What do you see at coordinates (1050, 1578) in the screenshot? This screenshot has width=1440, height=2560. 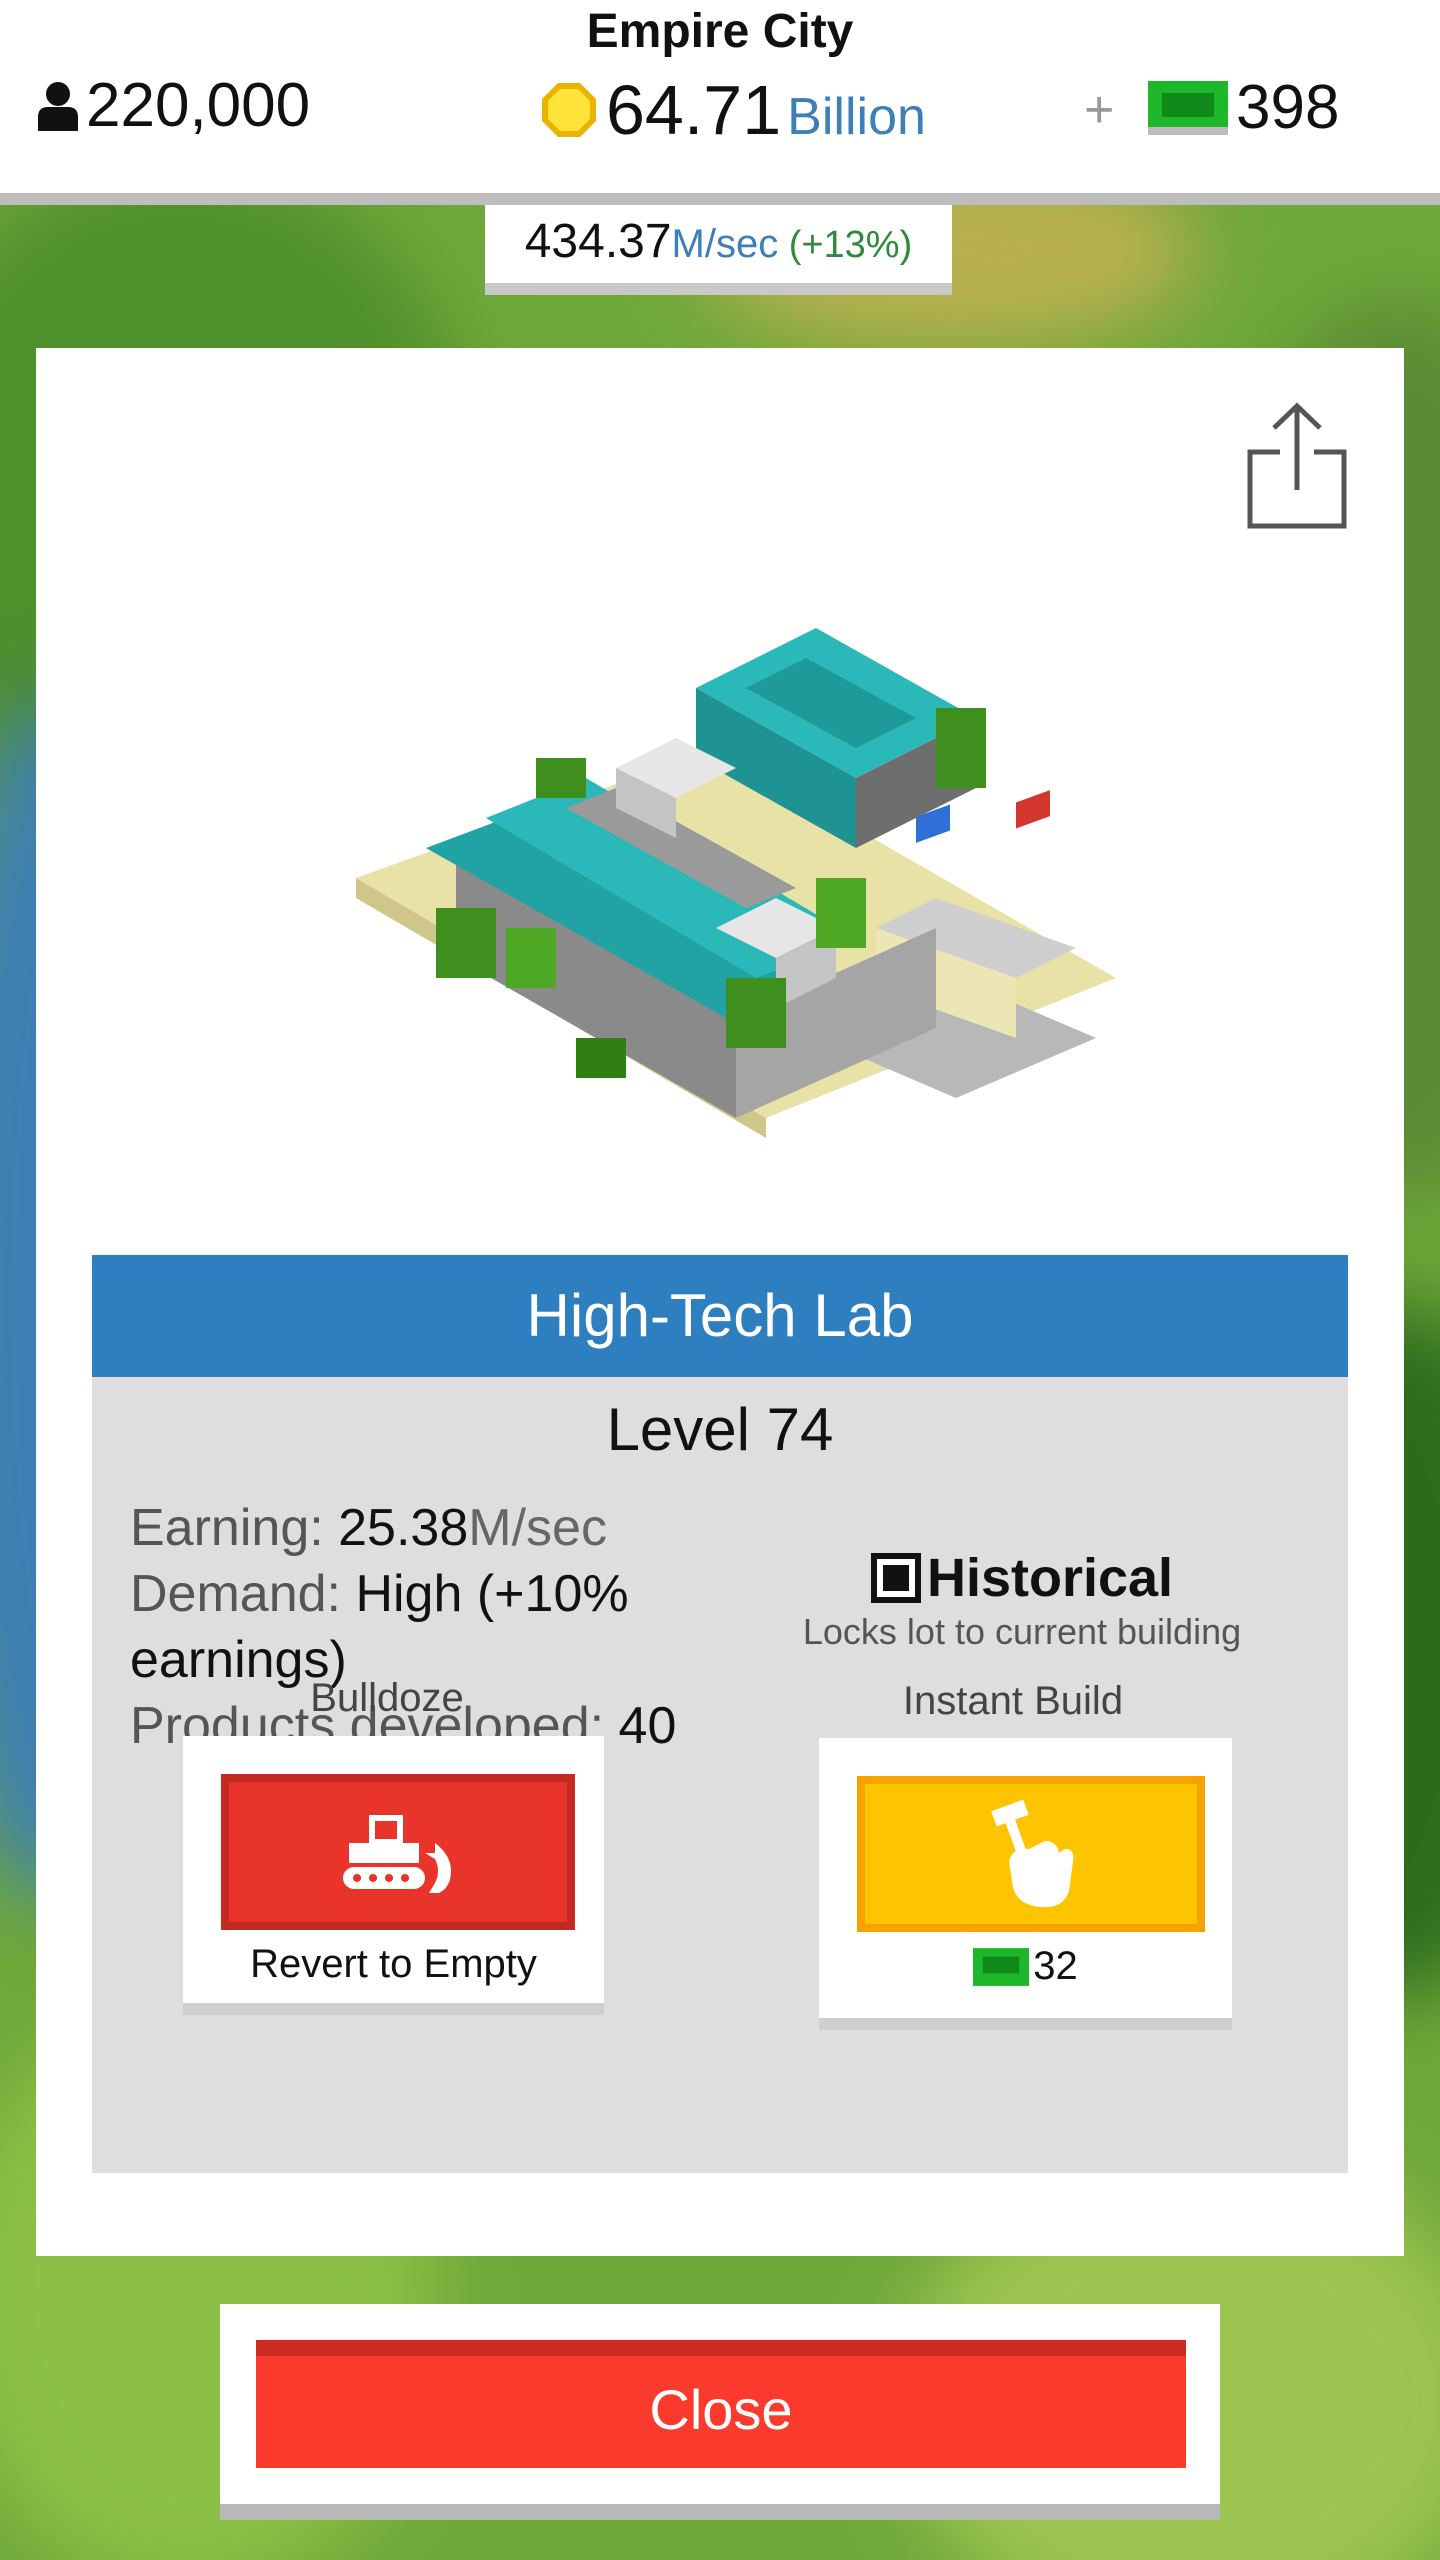 I see `historical-label: Historical` at bounding box center [1050, 1578].